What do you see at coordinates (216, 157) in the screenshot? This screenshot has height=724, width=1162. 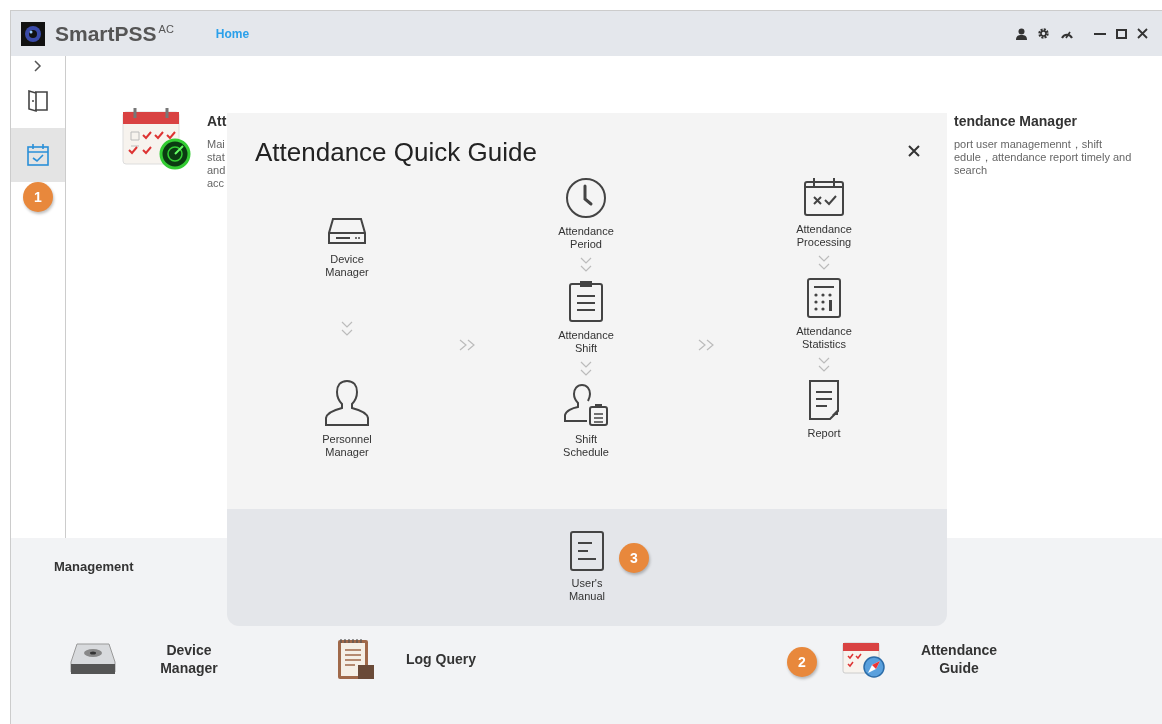 I see `card-description: stat` at bounding box center [216, 157].